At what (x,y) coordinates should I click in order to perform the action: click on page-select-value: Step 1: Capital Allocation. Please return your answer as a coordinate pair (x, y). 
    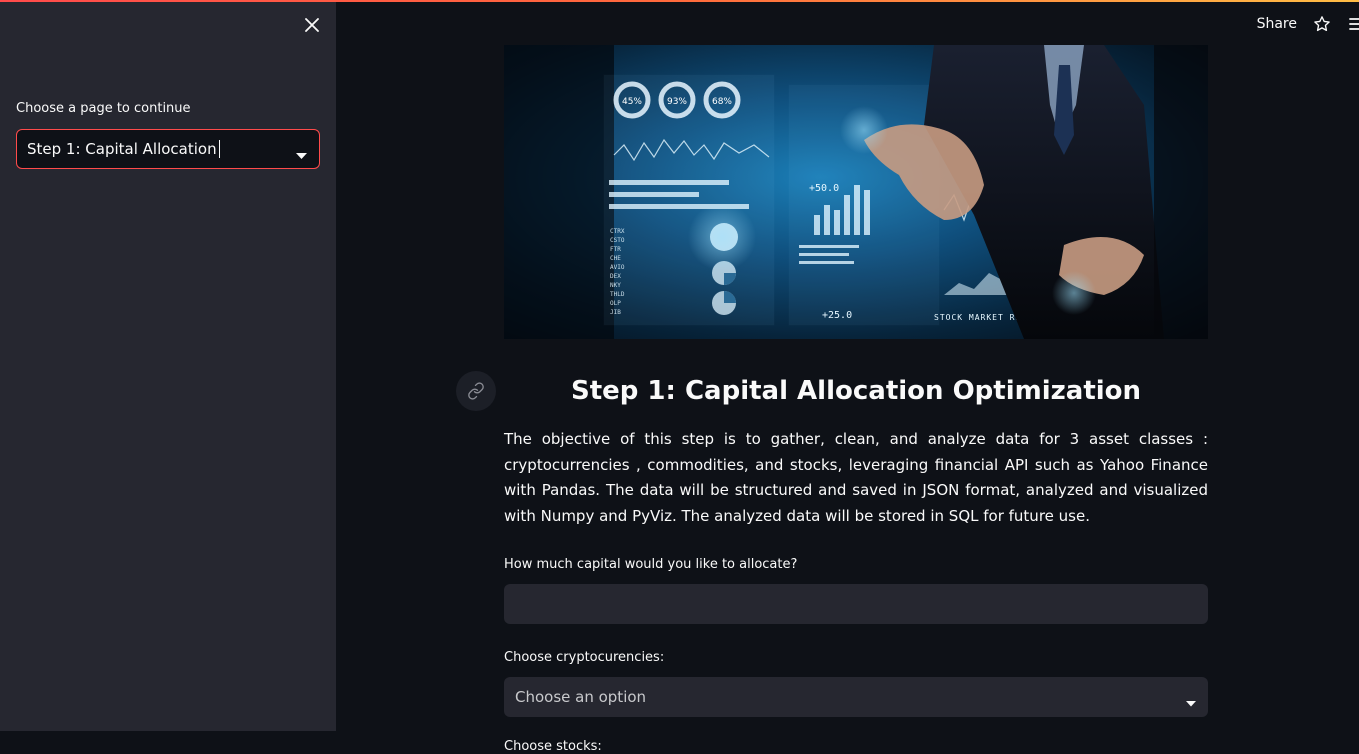
    Looking at the image, I should click on (122, 149).